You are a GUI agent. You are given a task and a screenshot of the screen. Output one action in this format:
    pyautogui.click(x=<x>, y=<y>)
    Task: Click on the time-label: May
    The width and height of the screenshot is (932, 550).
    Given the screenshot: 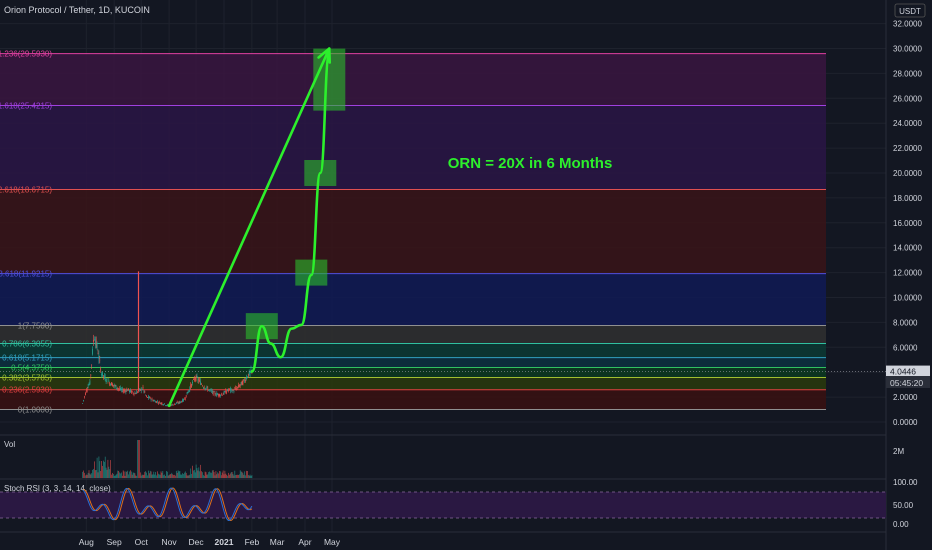 What is the action you would take?
    pyautogui.click(x=332, y=542)
    